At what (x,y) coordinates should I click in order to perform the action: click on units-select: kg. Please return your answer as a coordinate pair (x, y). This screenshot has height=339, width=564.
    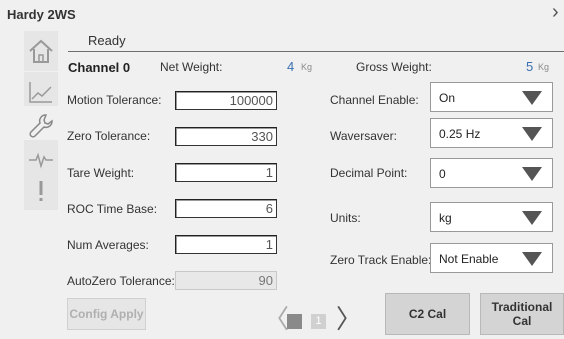
    Looking at the image, I should click on (491, 217).